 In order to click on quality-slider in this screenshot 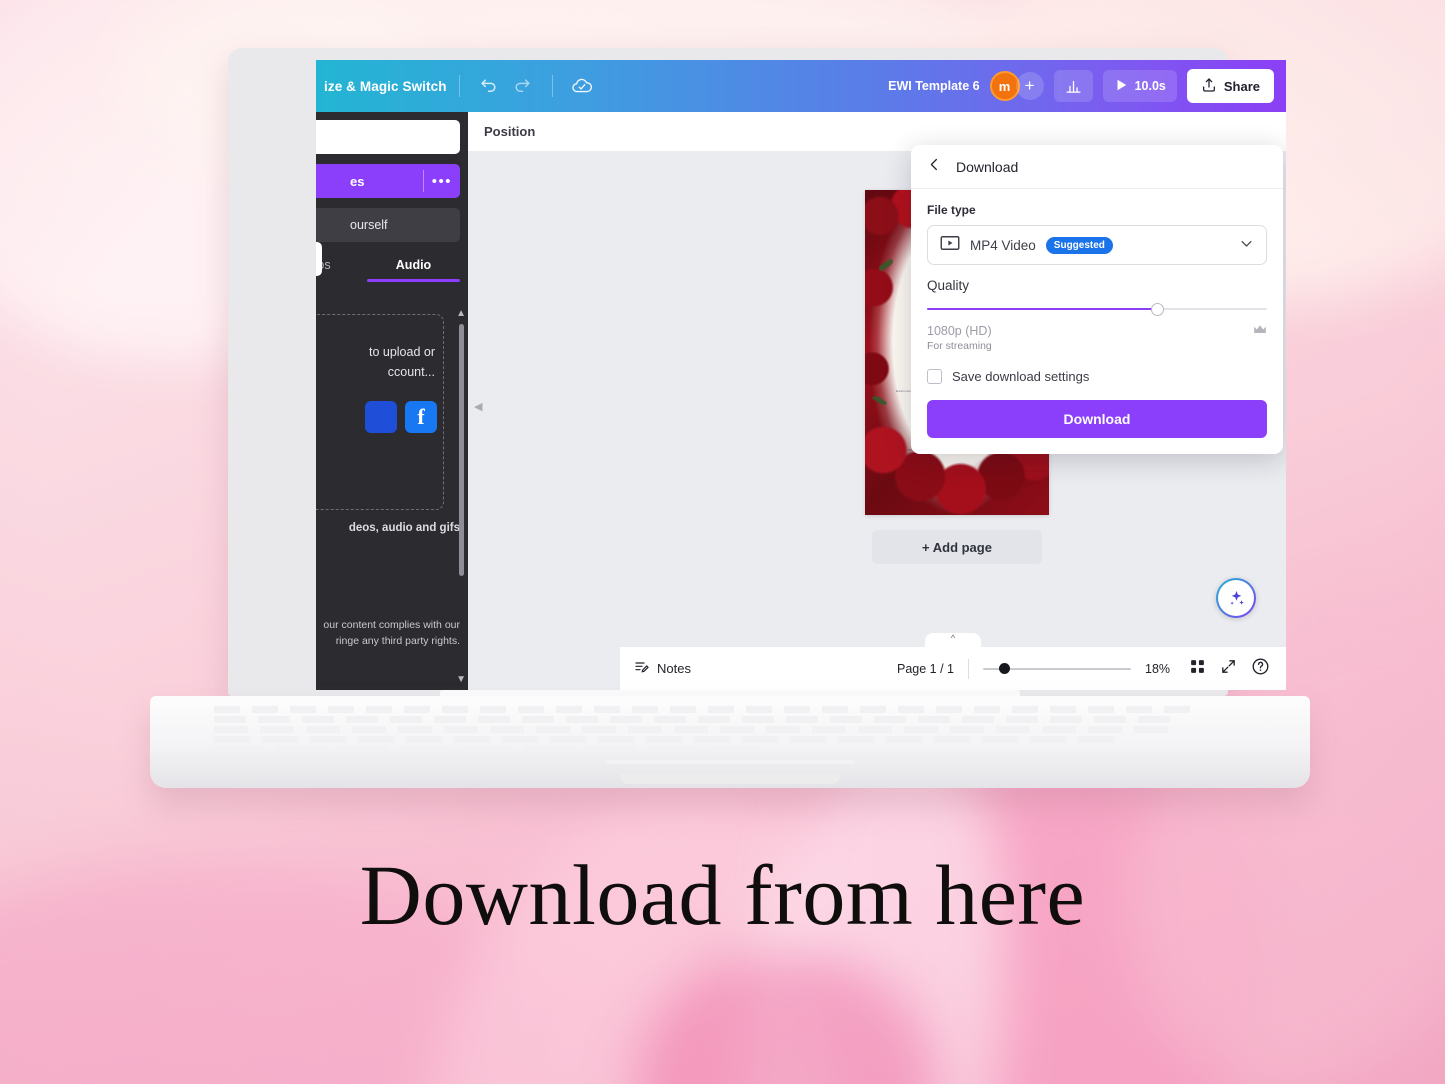, I will do `click(1097, 309)`.